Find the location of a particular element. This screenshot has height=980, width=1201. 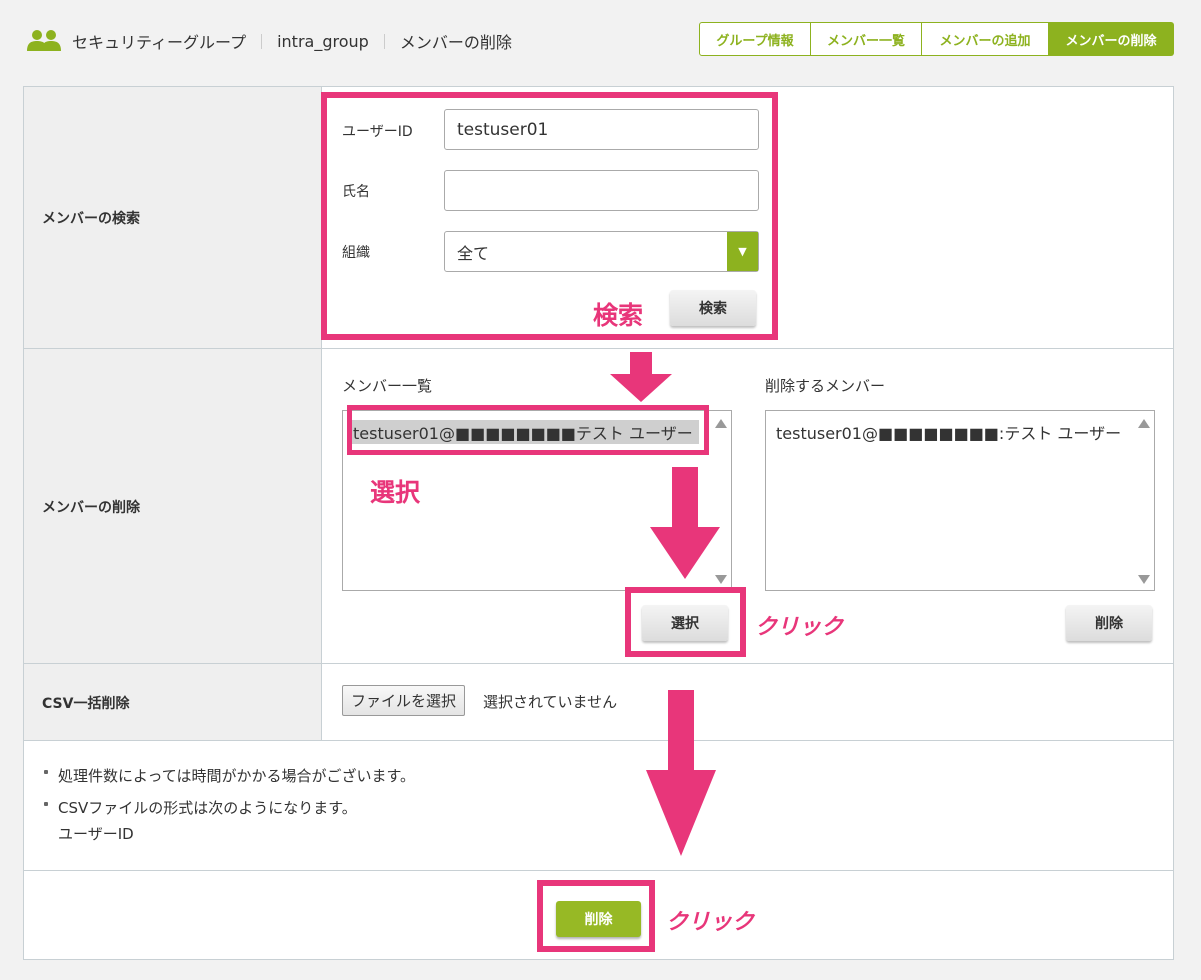

search-row-label: メンバーの検索 is located at coordinates (173, 218).